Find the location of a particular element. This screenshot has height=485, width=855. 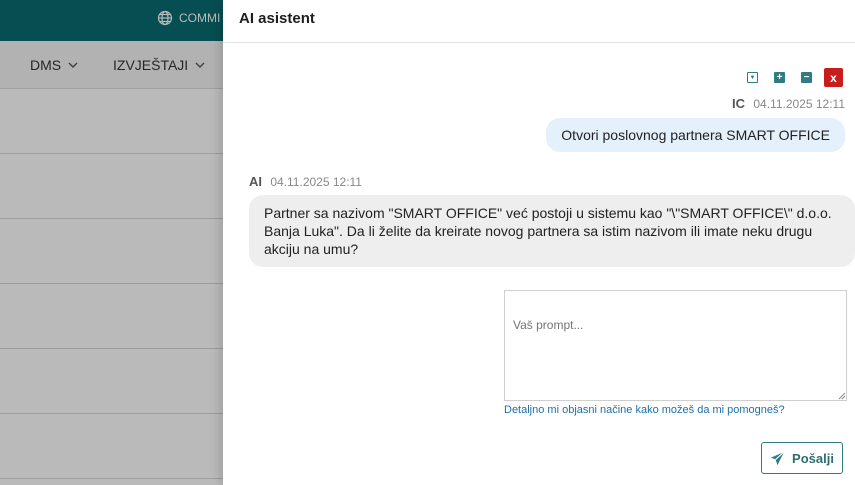

close-icon: x is located at coordinates (833, 77).